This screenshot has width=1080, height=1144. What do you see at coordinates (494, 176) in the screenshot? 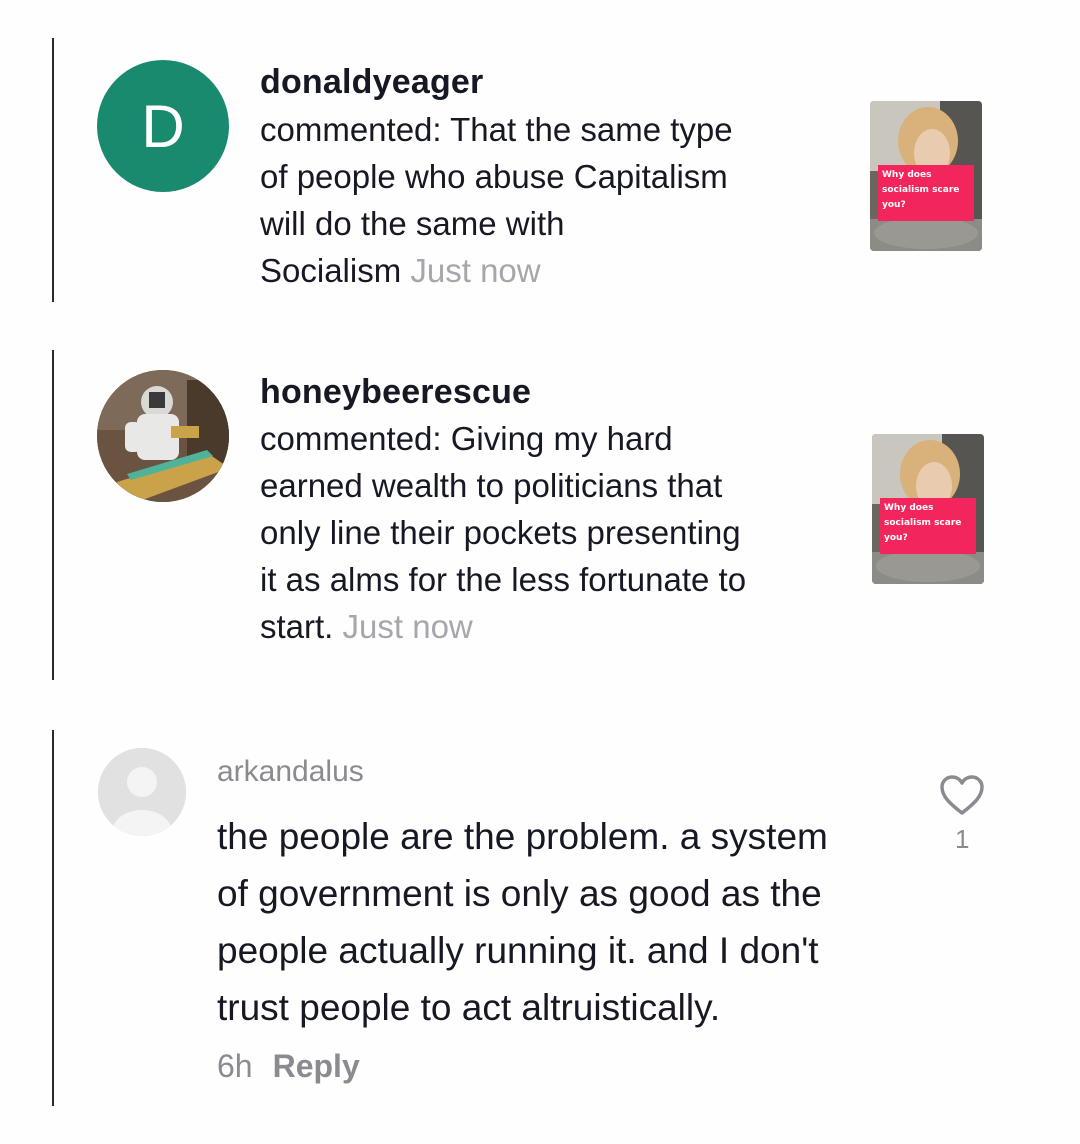
I see `comment-line: of people who abuse Capitalism` at bounding box center [494, 176].